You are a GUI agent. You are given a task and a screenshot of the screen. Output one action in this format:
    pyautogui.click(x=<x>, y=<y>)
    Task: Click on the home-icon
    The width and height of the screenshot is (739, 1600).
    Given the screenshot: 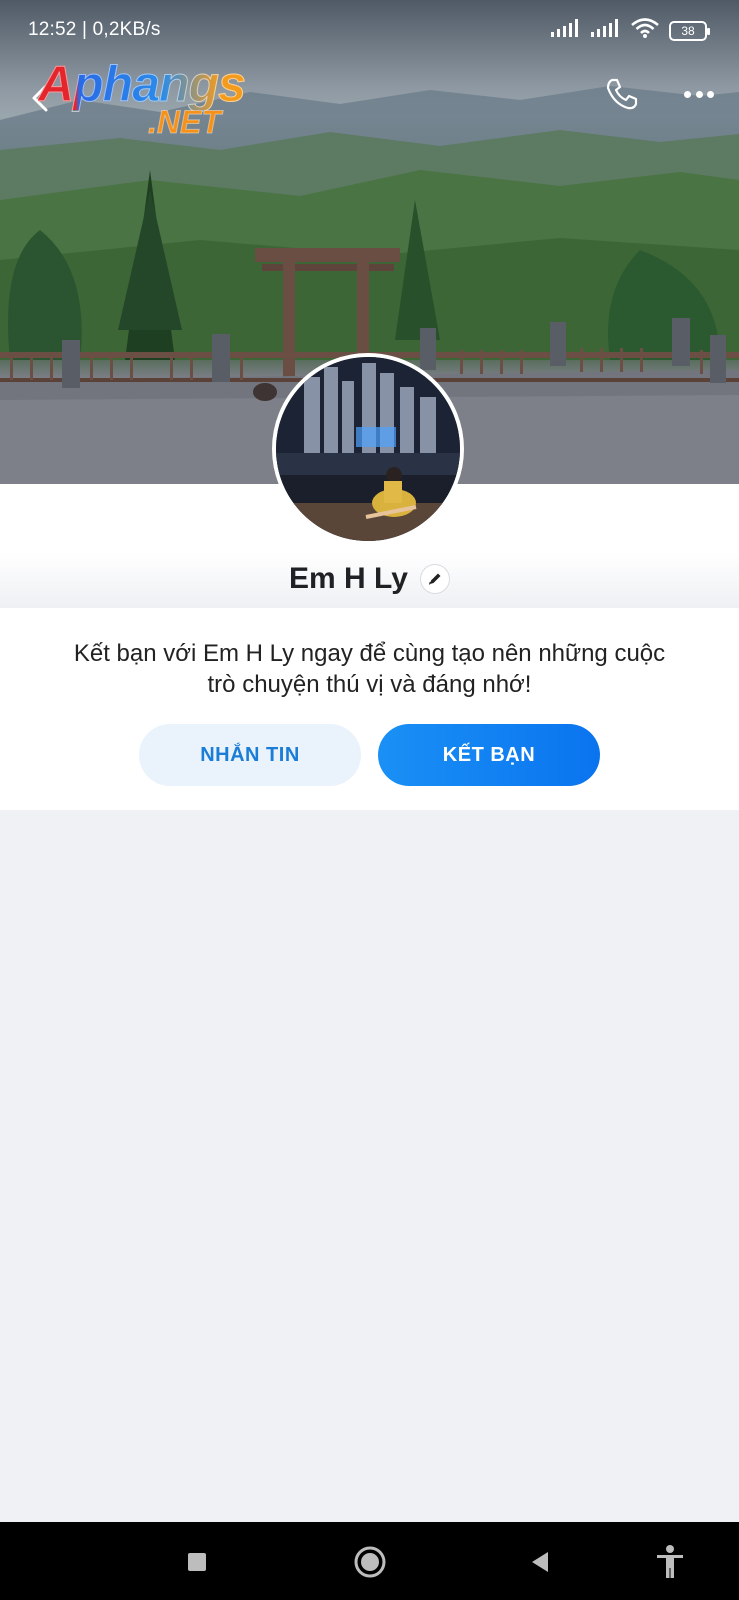 What is the action you would take?
    pyautogui.click(x=370, y=1562)
    